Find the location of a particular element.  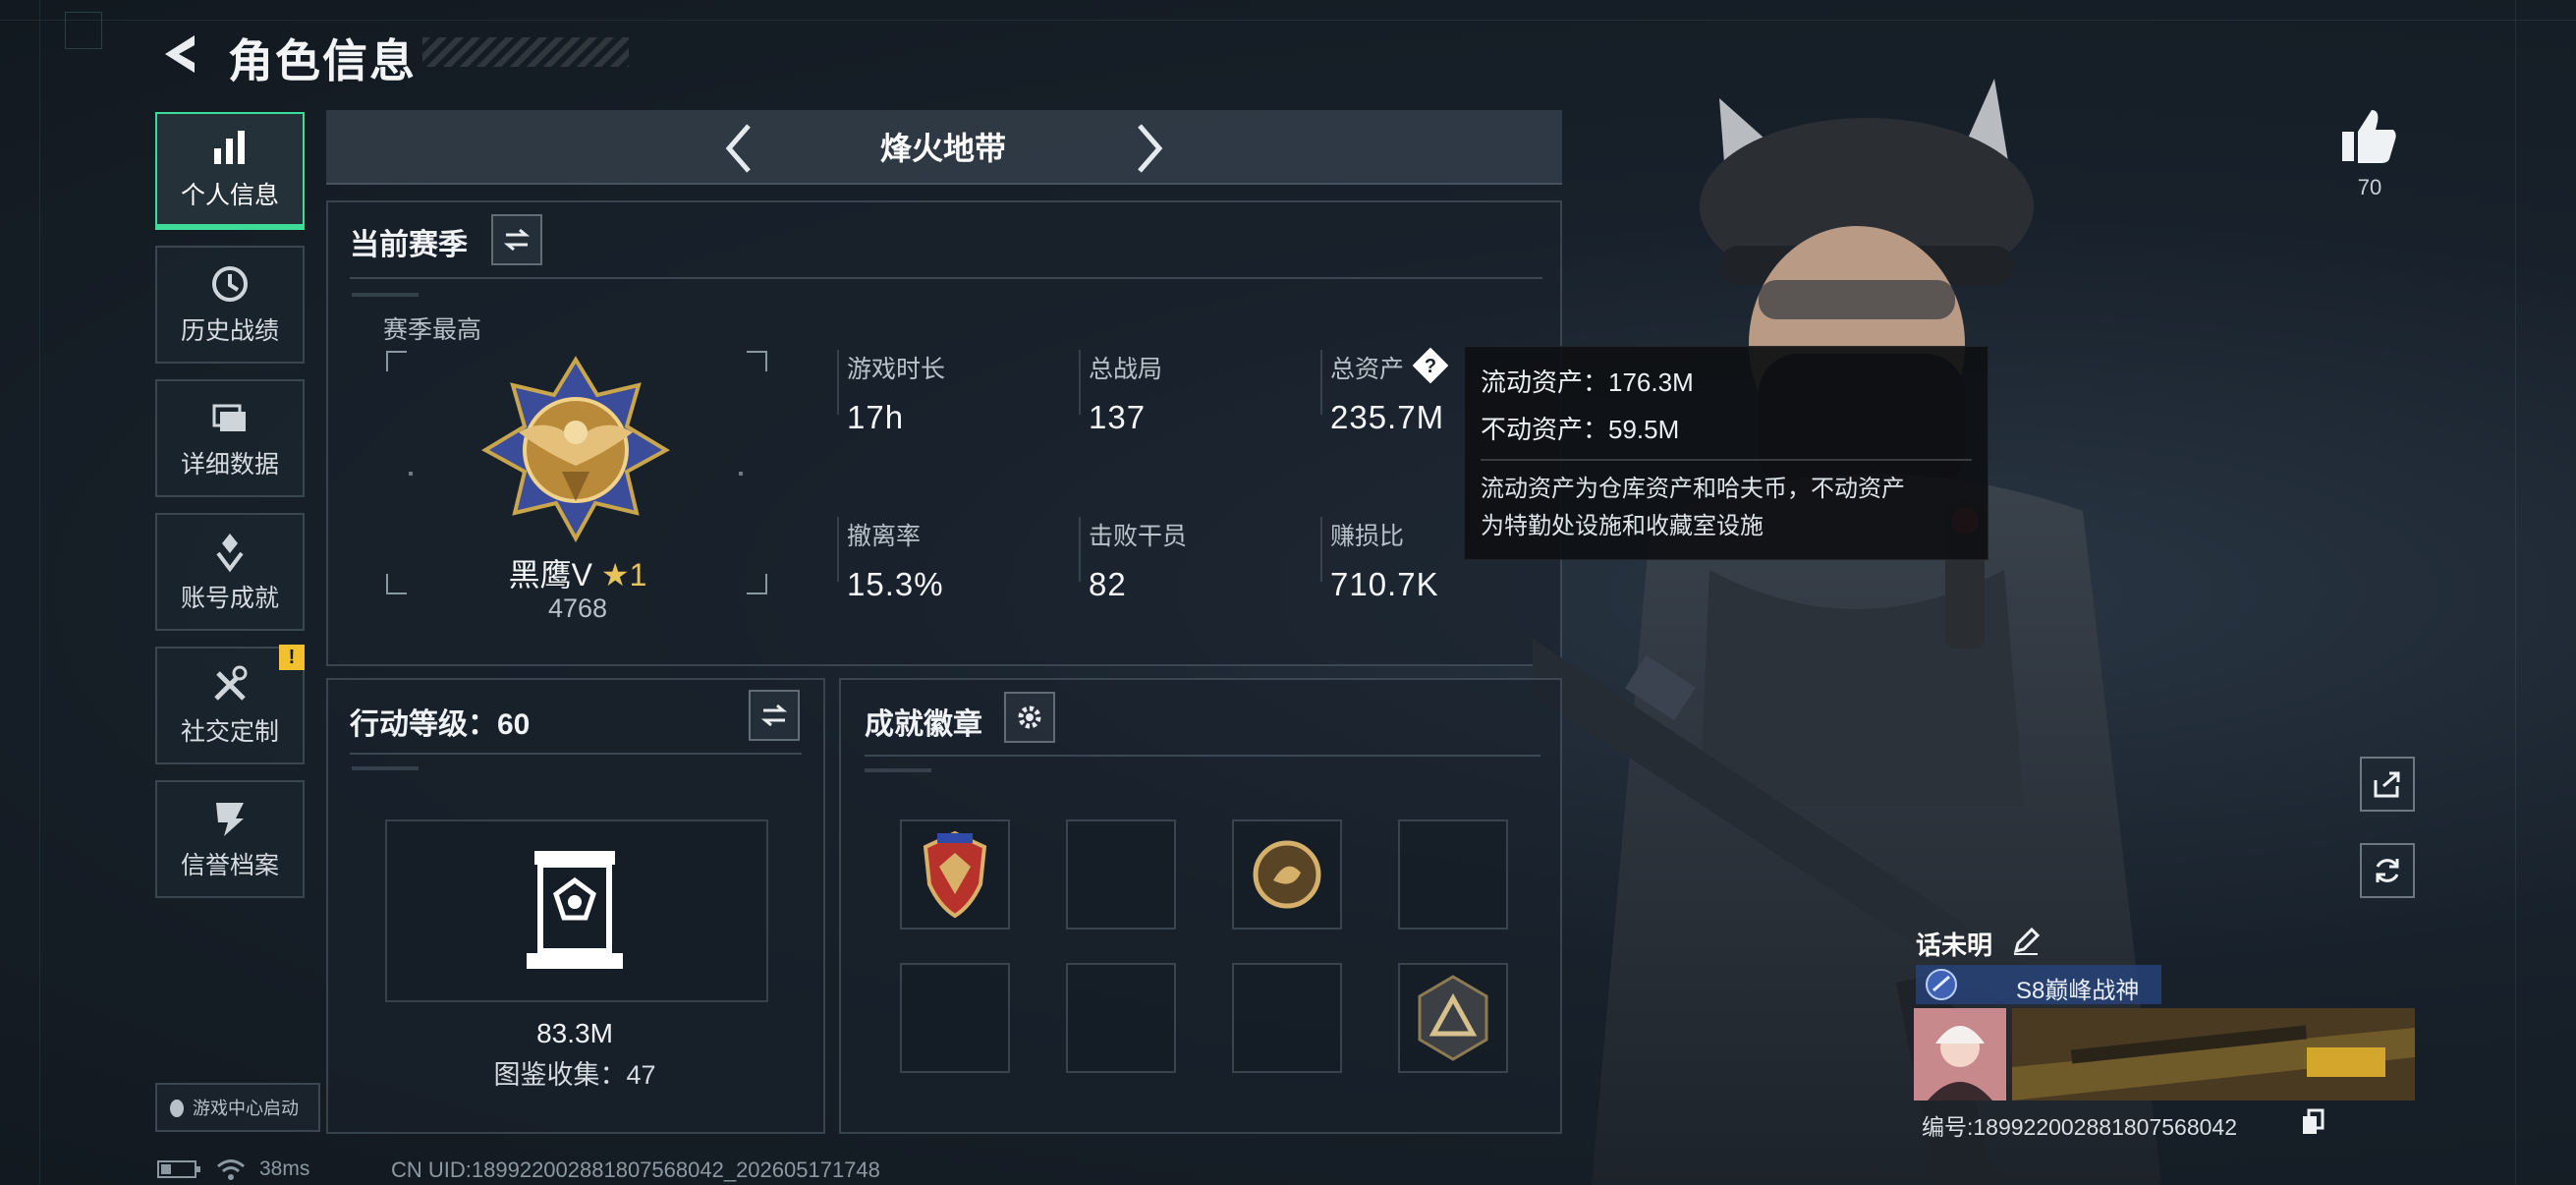

badge-settings-button is located at coordinates (1029, 718).